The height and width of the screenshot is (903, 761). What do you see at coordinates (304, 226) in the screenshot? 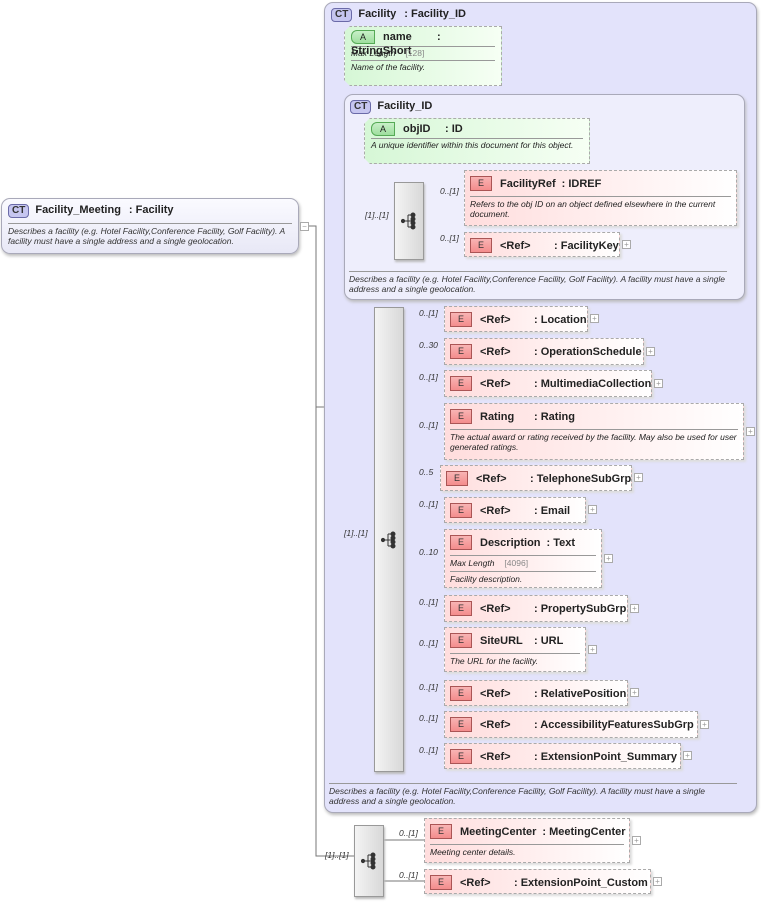
I see `collapse-icon: −` at bounding box center [304, 226].